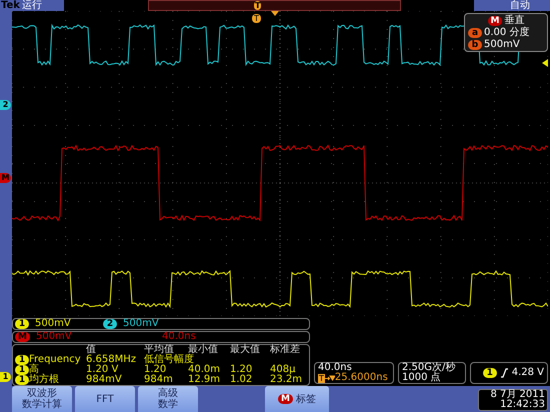  What do you see at coordinates (10, 5) in the screenshot?
I see `brand-logo: Tek` at bounding box center [10, 5].